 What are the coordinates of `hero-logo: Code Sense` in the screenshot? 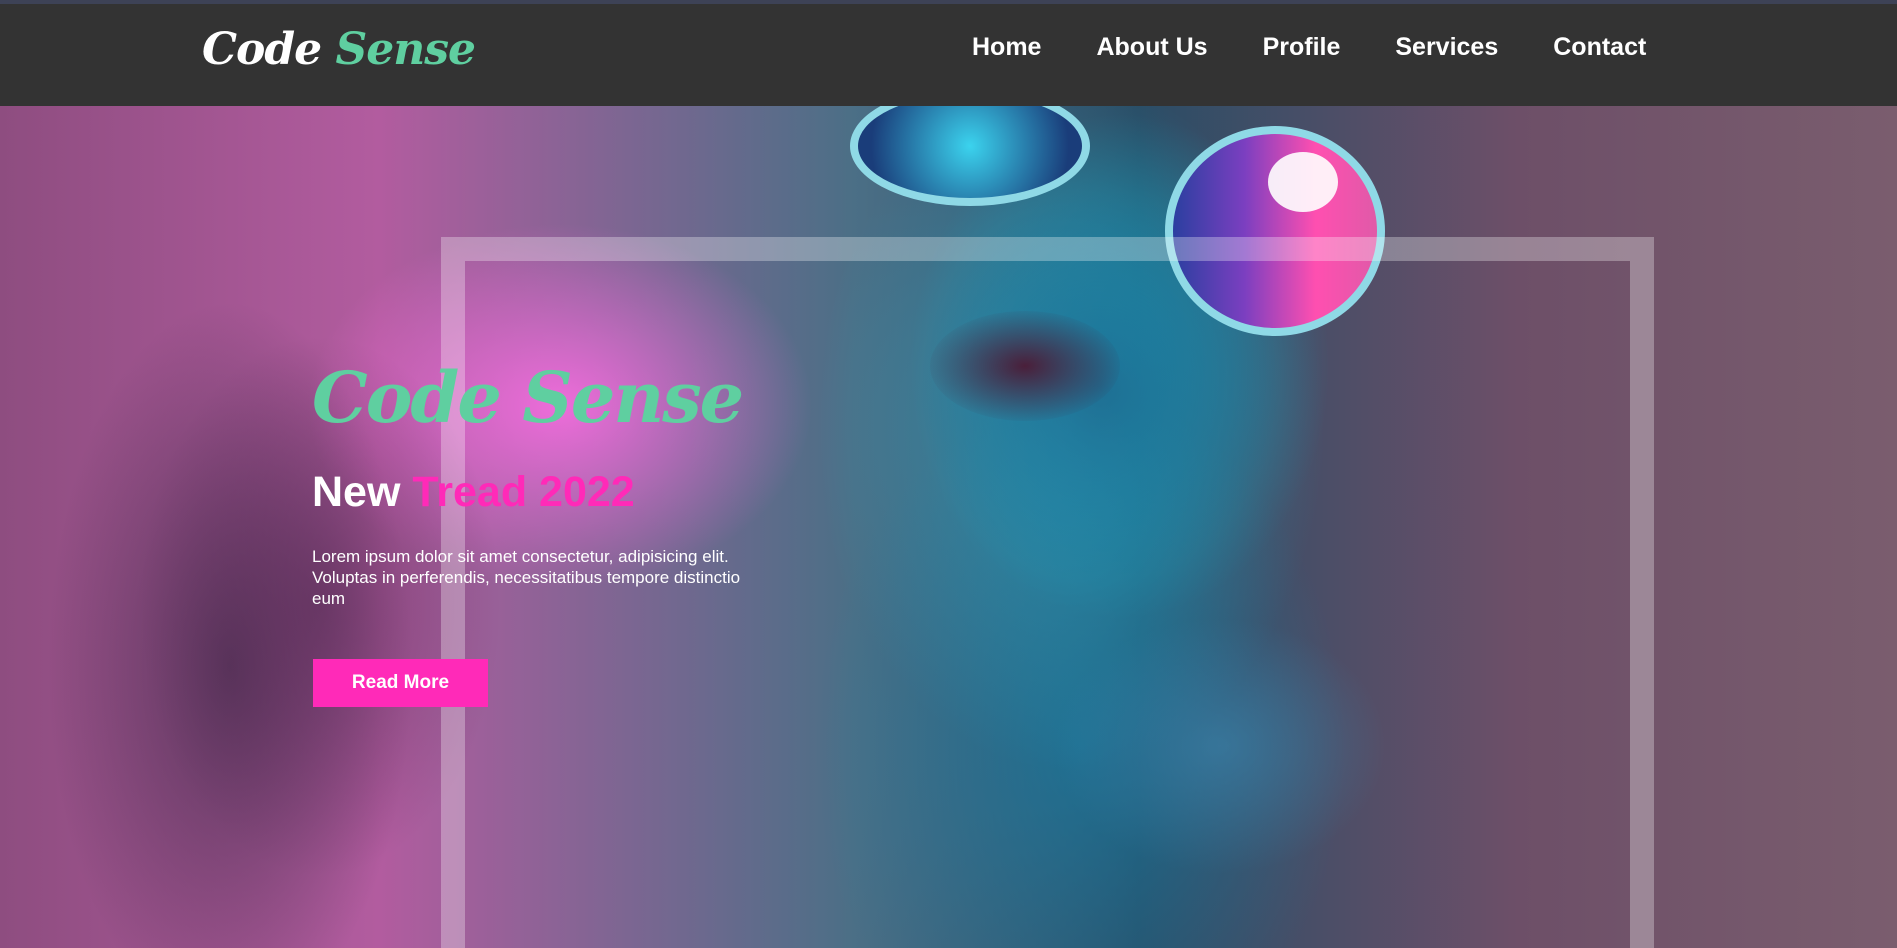 It's located at (528, 397).